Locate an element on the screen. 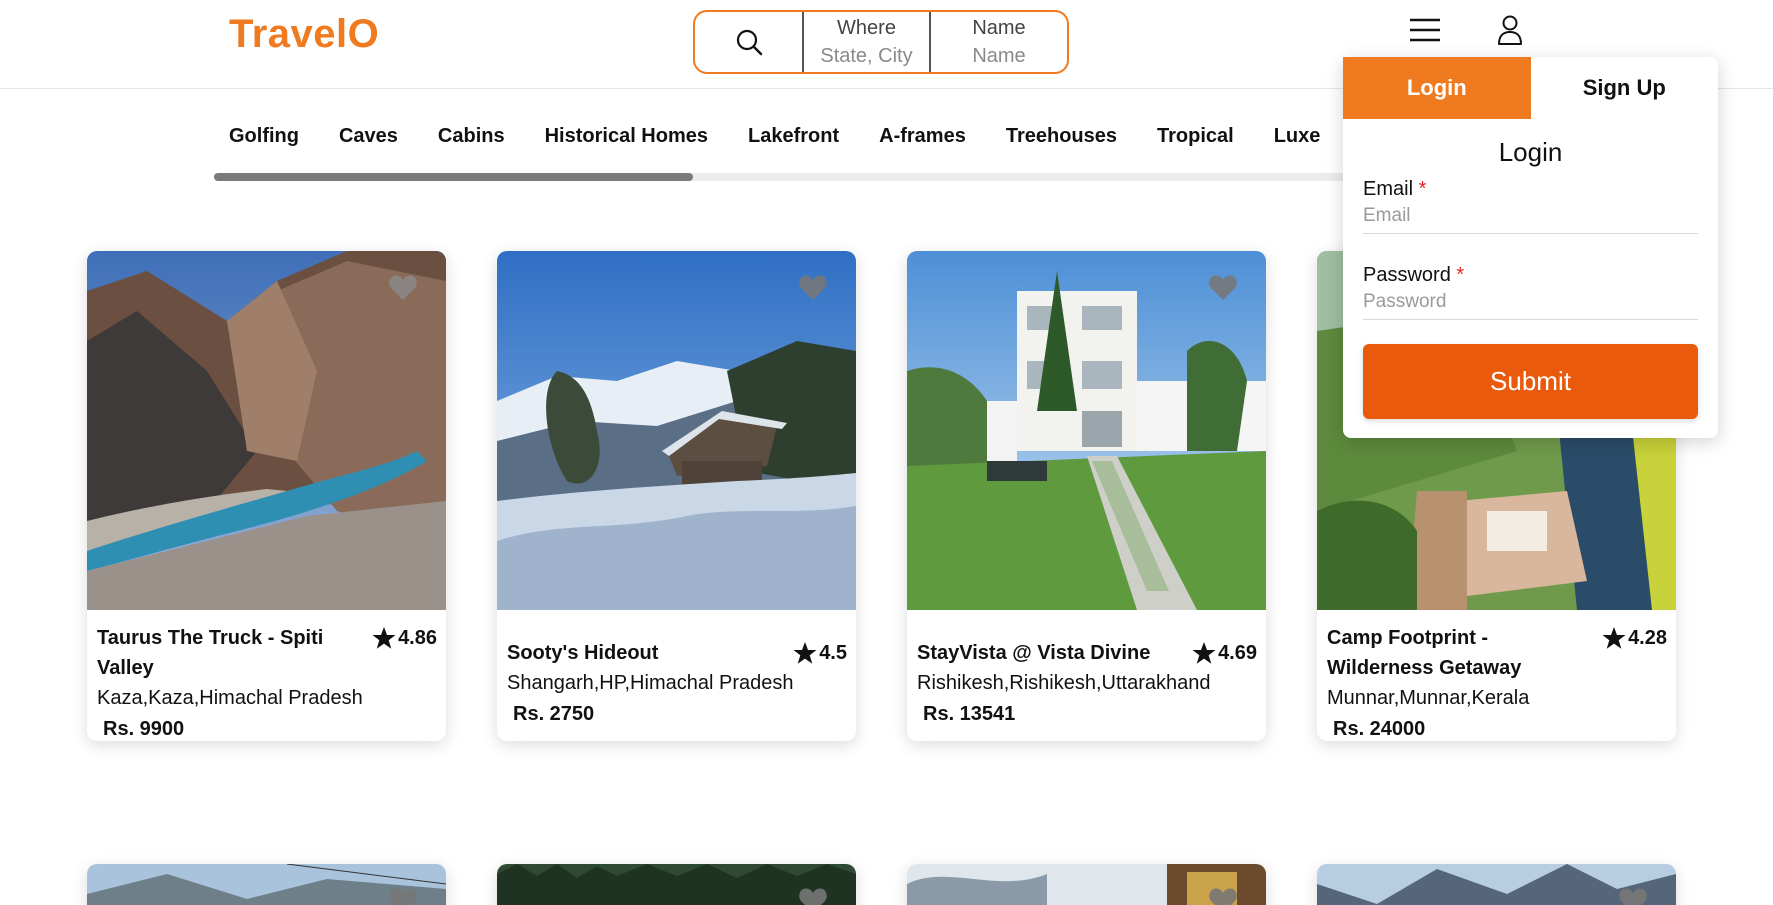 The height and width of the screenshot is (905, 1773). category-cabins: Cabins is located at coordinates (471, 136).